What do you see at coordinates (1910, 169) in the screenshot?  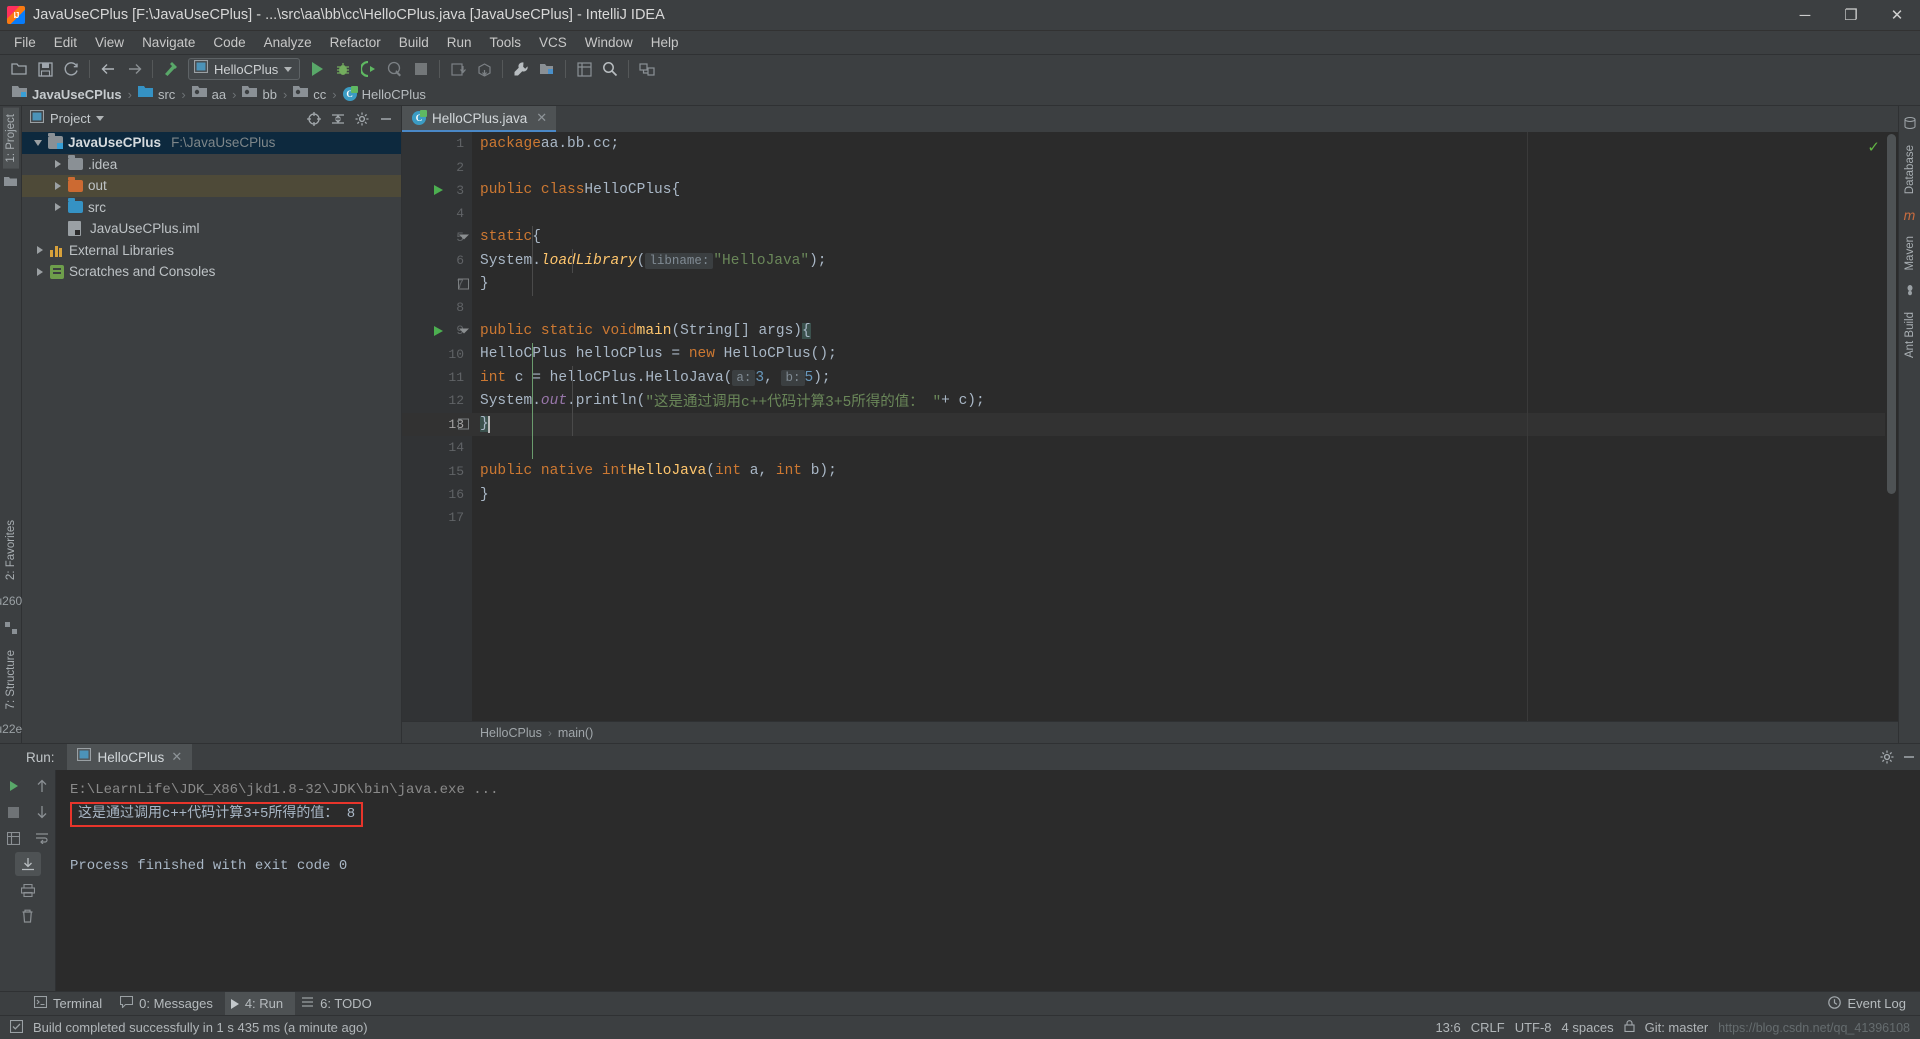 I see `sidebar-item-database: Database` at bounding box center [1910, 169].